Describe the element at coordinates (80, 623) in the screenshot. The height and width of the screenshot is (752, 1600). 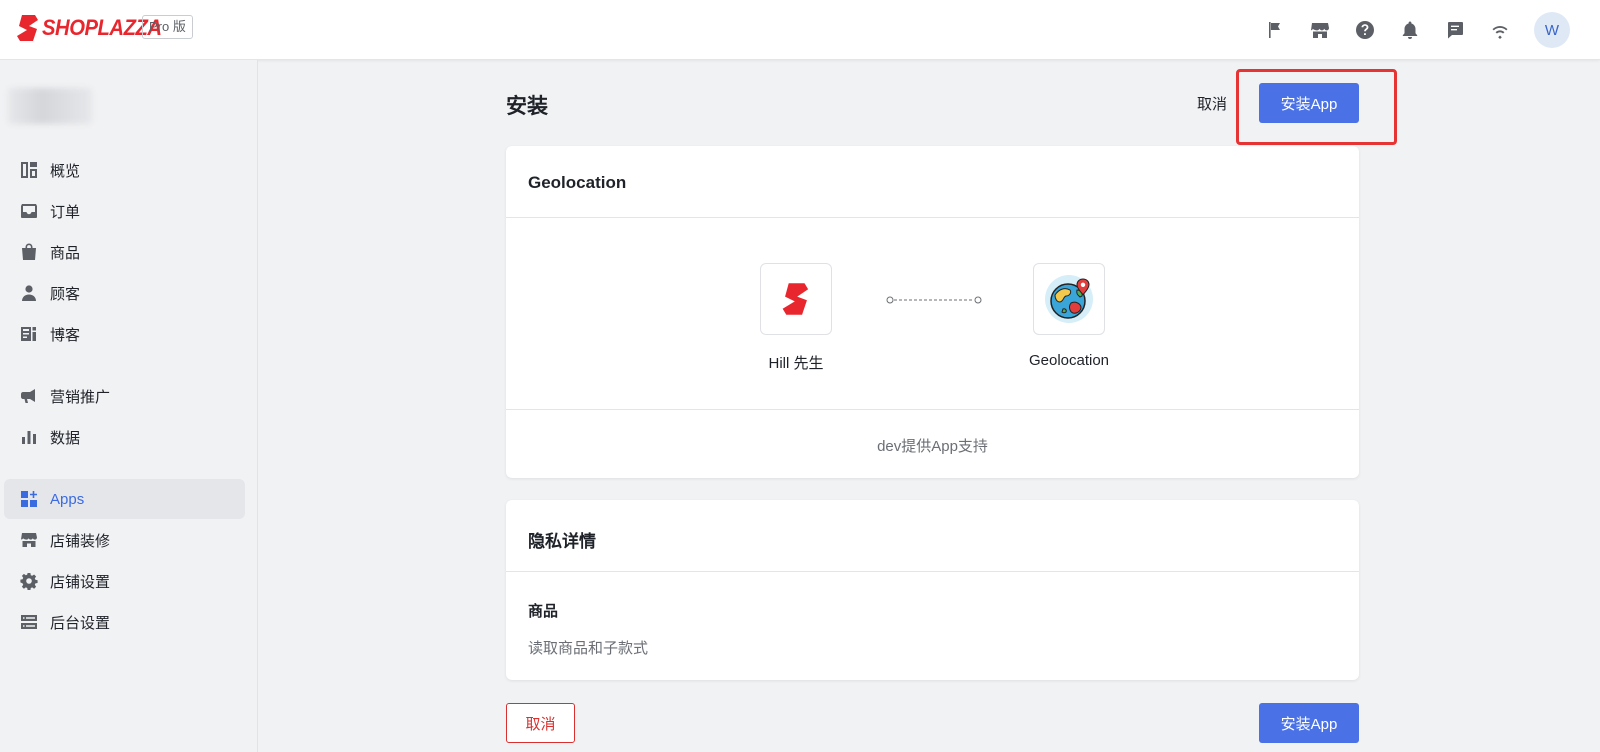
I see `sidebar-item-label: 后台设置` at that location.